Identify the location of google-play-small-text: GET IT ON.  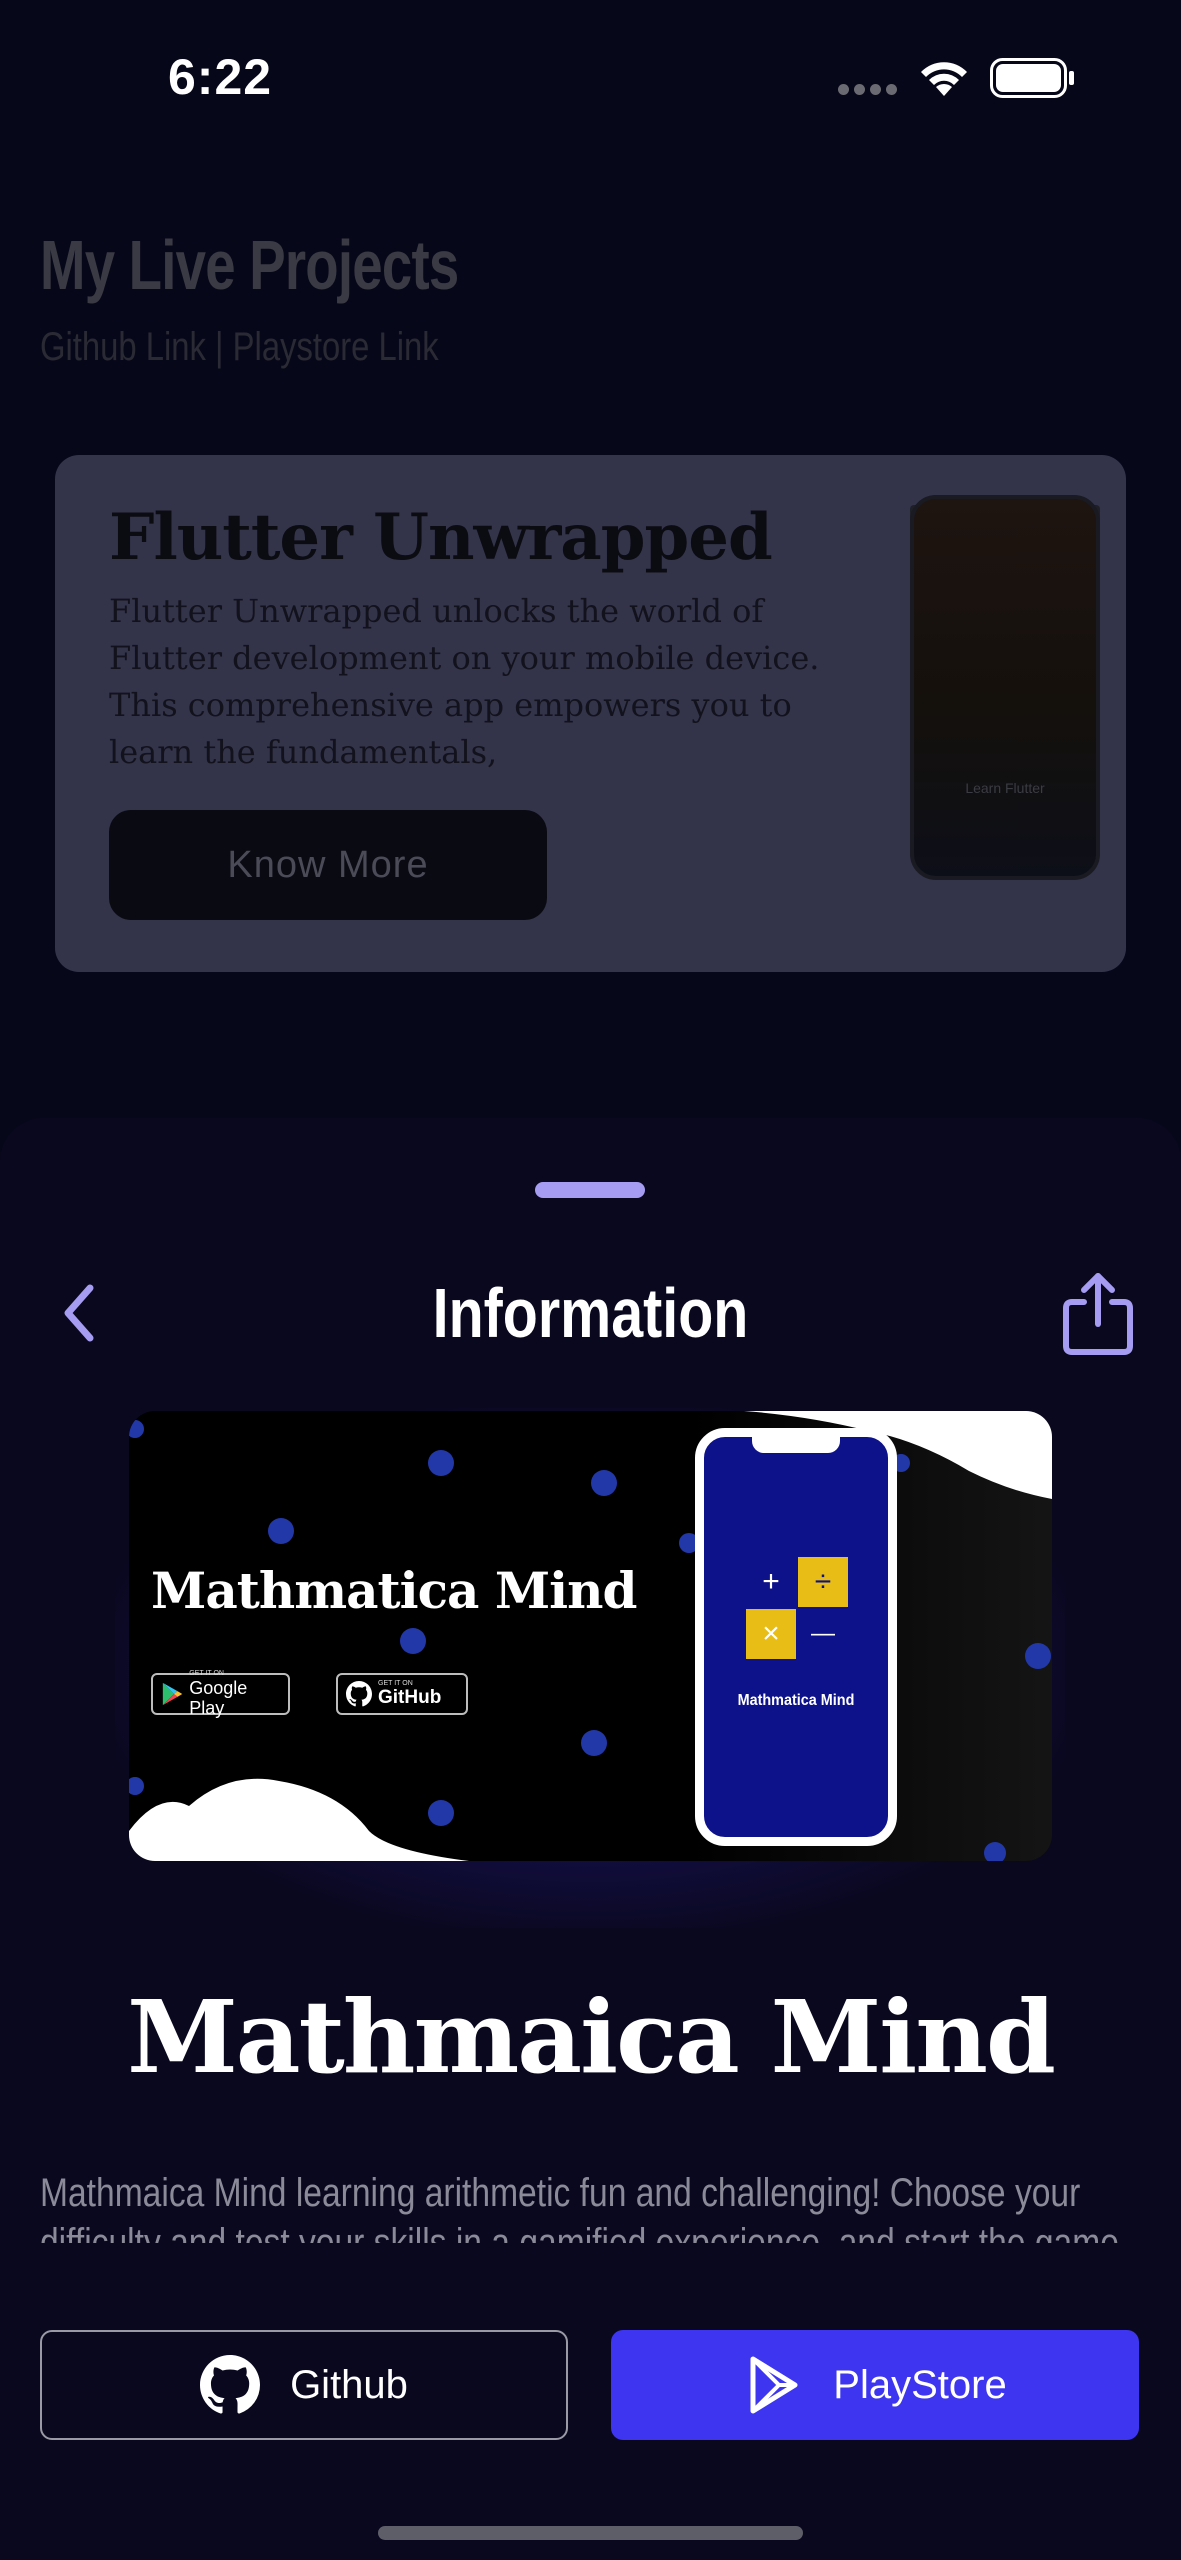
(206, 1673).